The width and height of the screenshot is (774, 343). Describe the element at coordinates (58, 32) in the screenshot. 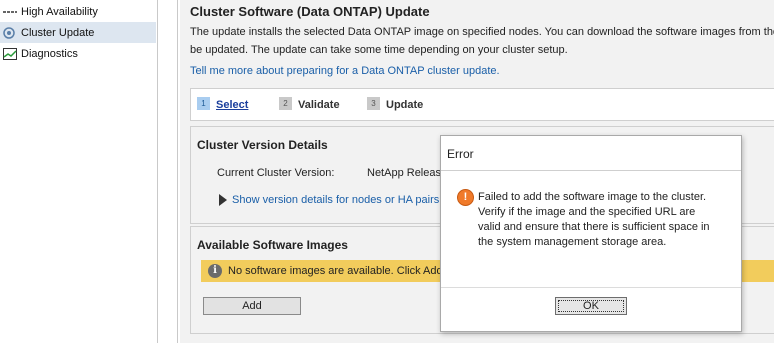

I see `sidebar-item-label: Cluster Update` at that location.